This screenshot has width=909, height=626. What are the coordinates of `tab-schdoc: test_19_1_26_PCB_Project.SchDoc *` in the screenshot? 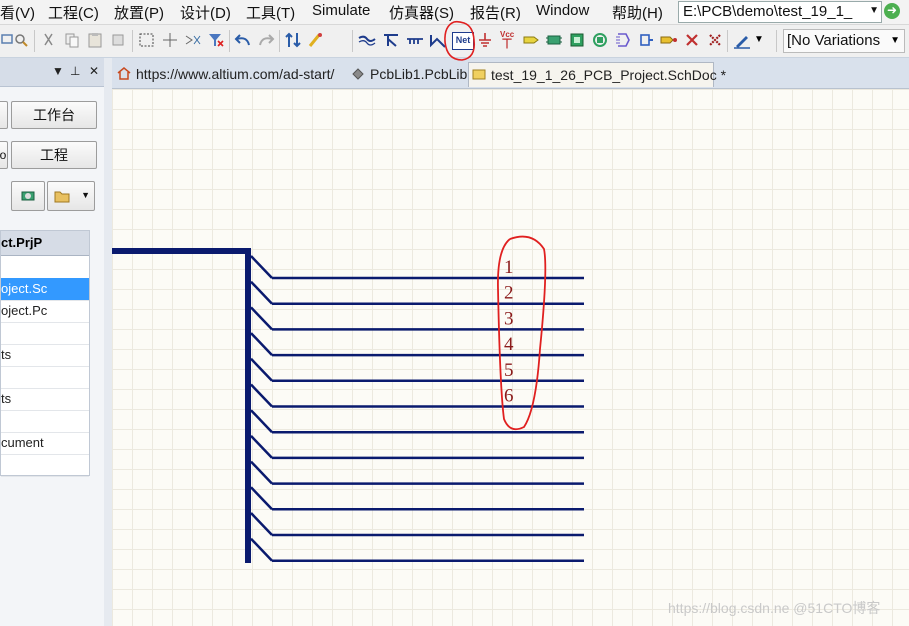 It's located at (597, 74).